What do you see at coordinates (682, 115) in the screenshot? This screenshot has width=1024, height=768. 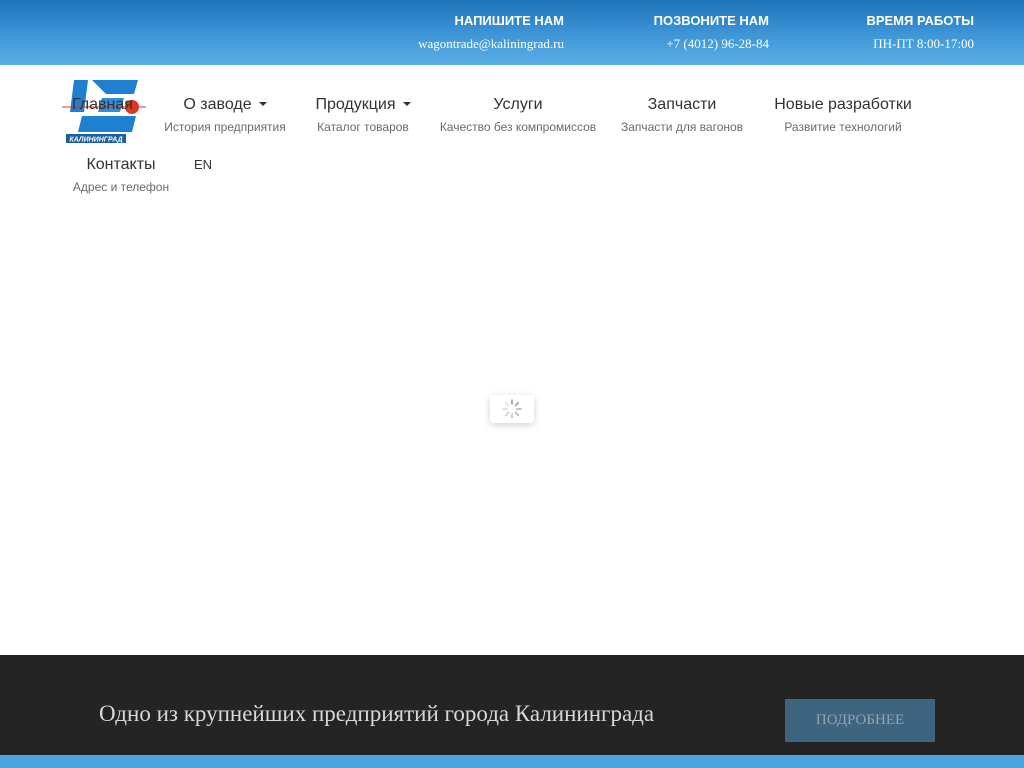 I see `nav-parts: Запчасти Запчасти для вагонов` at bounding box center [682, 115].